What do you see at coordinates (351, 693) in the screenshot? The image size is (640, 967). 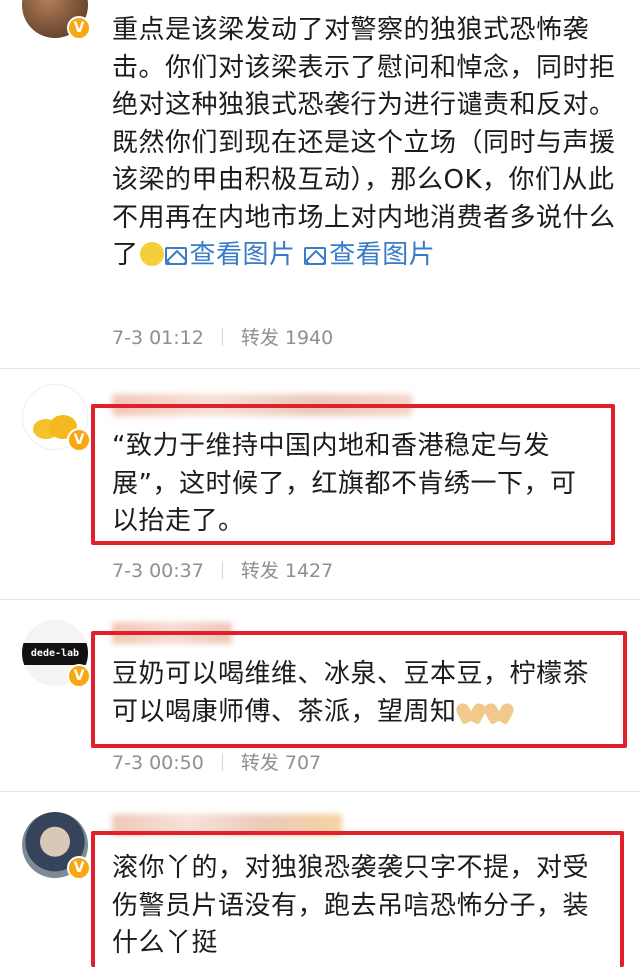 I see `comment-body: 豆奶可以喝维维、冰泉、豆本豆，柠檬茶可以喝康师傅、茶派，望周知` at bounding box center [351, 693].